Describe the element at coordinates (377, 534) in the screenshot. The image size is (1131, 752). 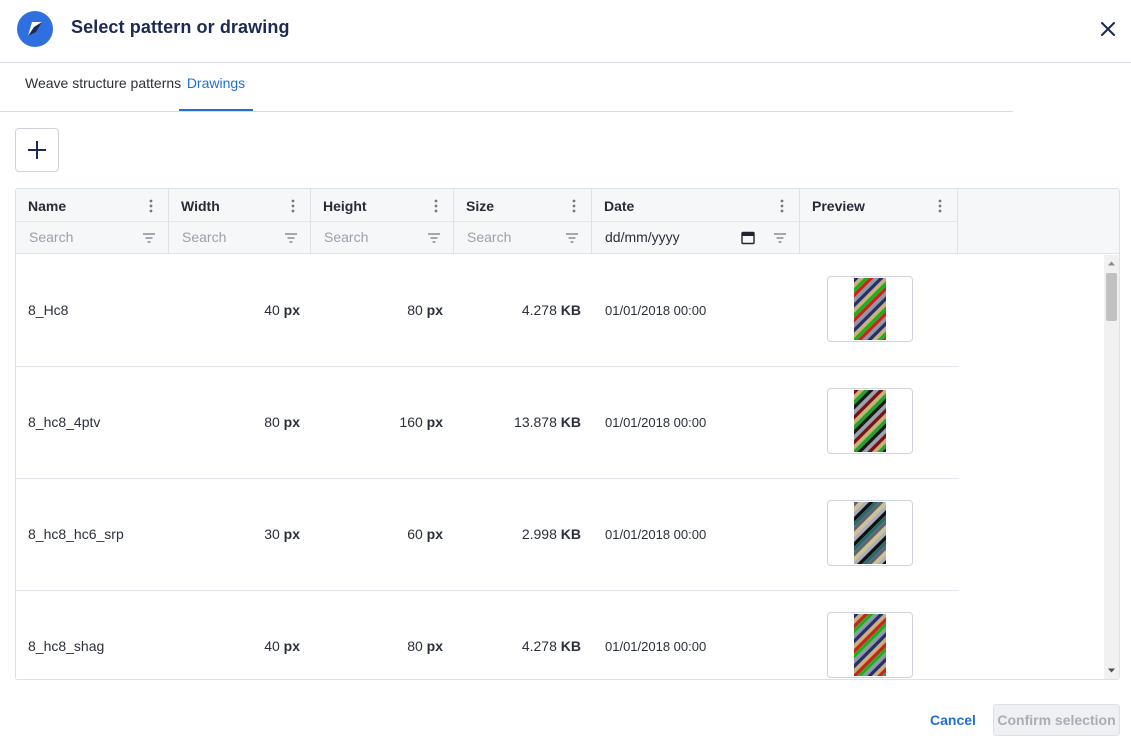
I see `cell-height: 60 px` at that location.